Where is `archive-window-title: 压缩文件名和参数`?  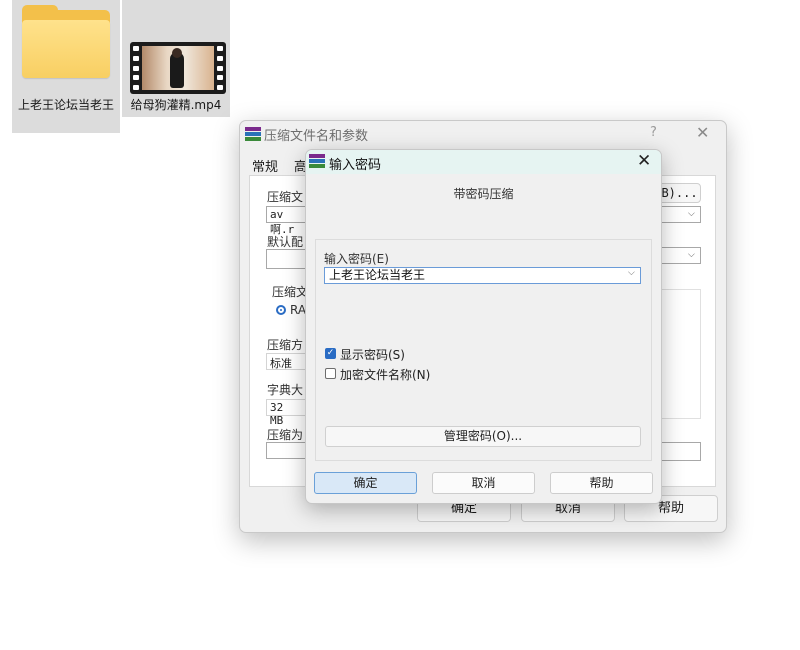 archive-window-title: 压缩文件名和参数 is located at coordinates (316, 136).